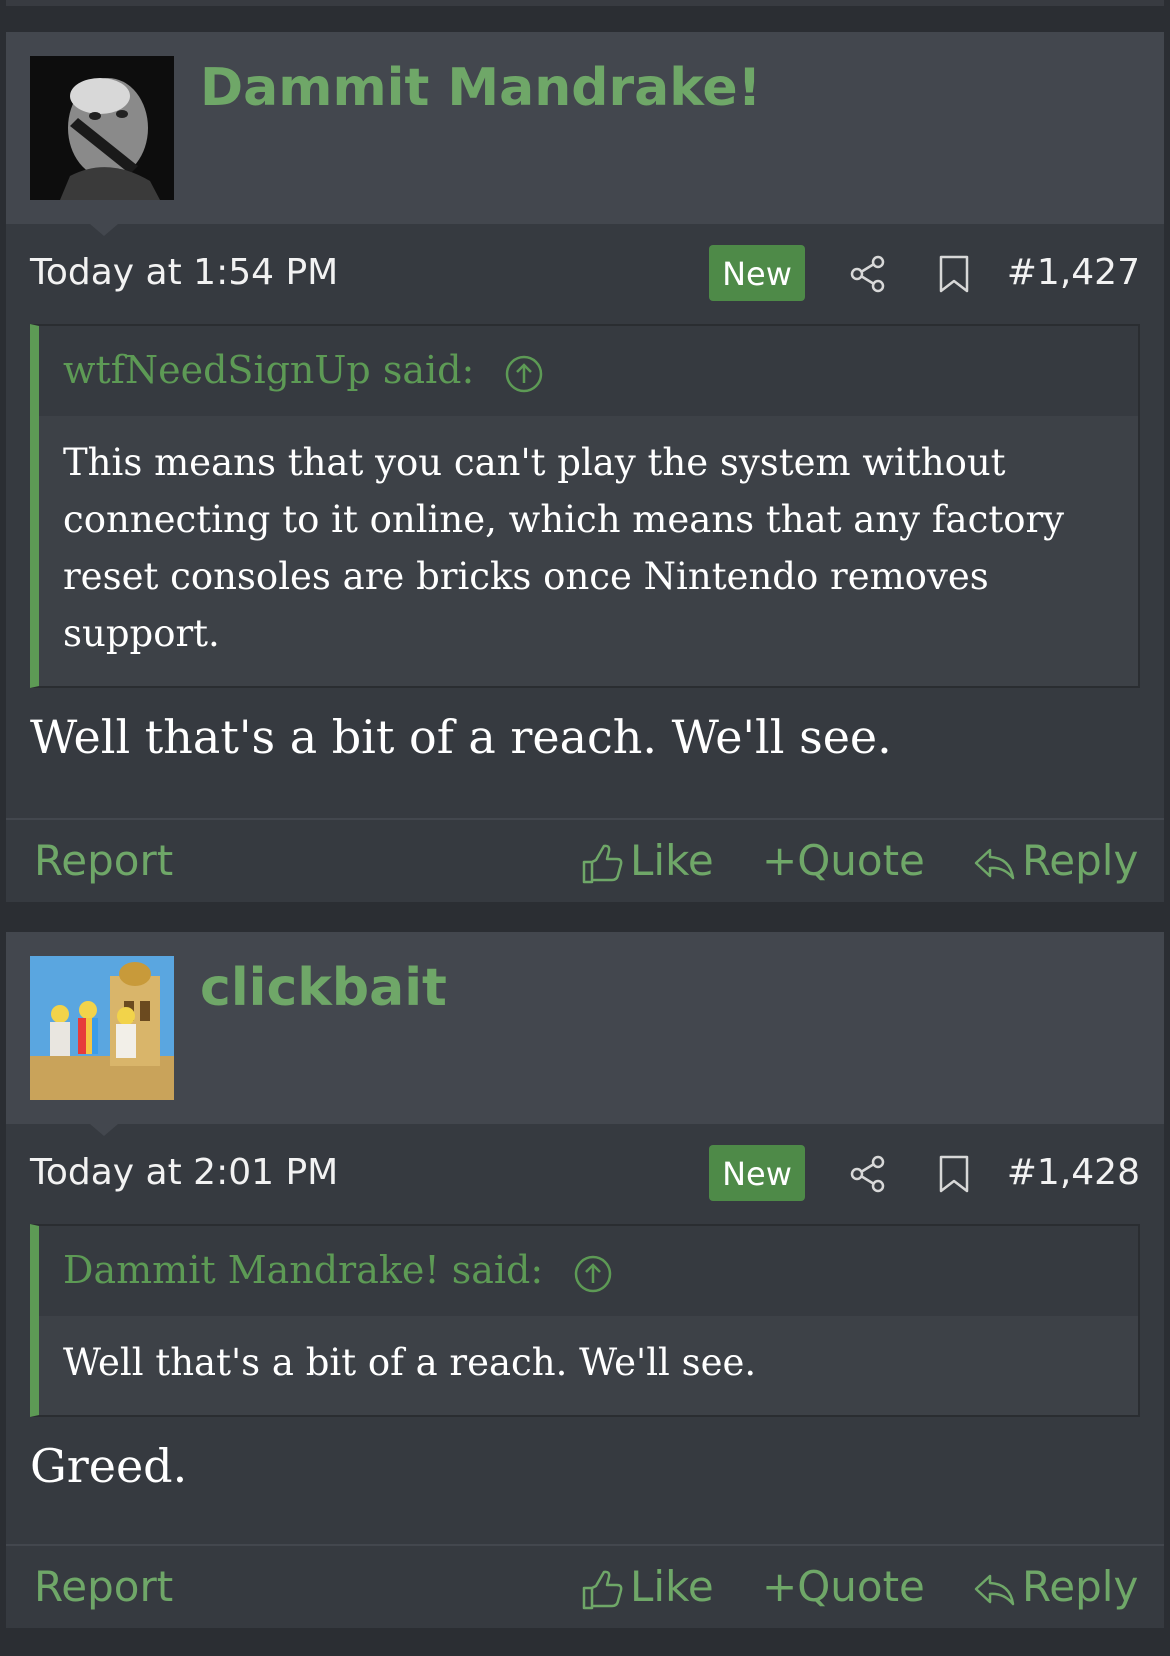 Image resolution: width=1170 pixels, height=1656 pixels. I want to click on quote-author-line: wtfNeedSignUp said:, so click(303, 371).